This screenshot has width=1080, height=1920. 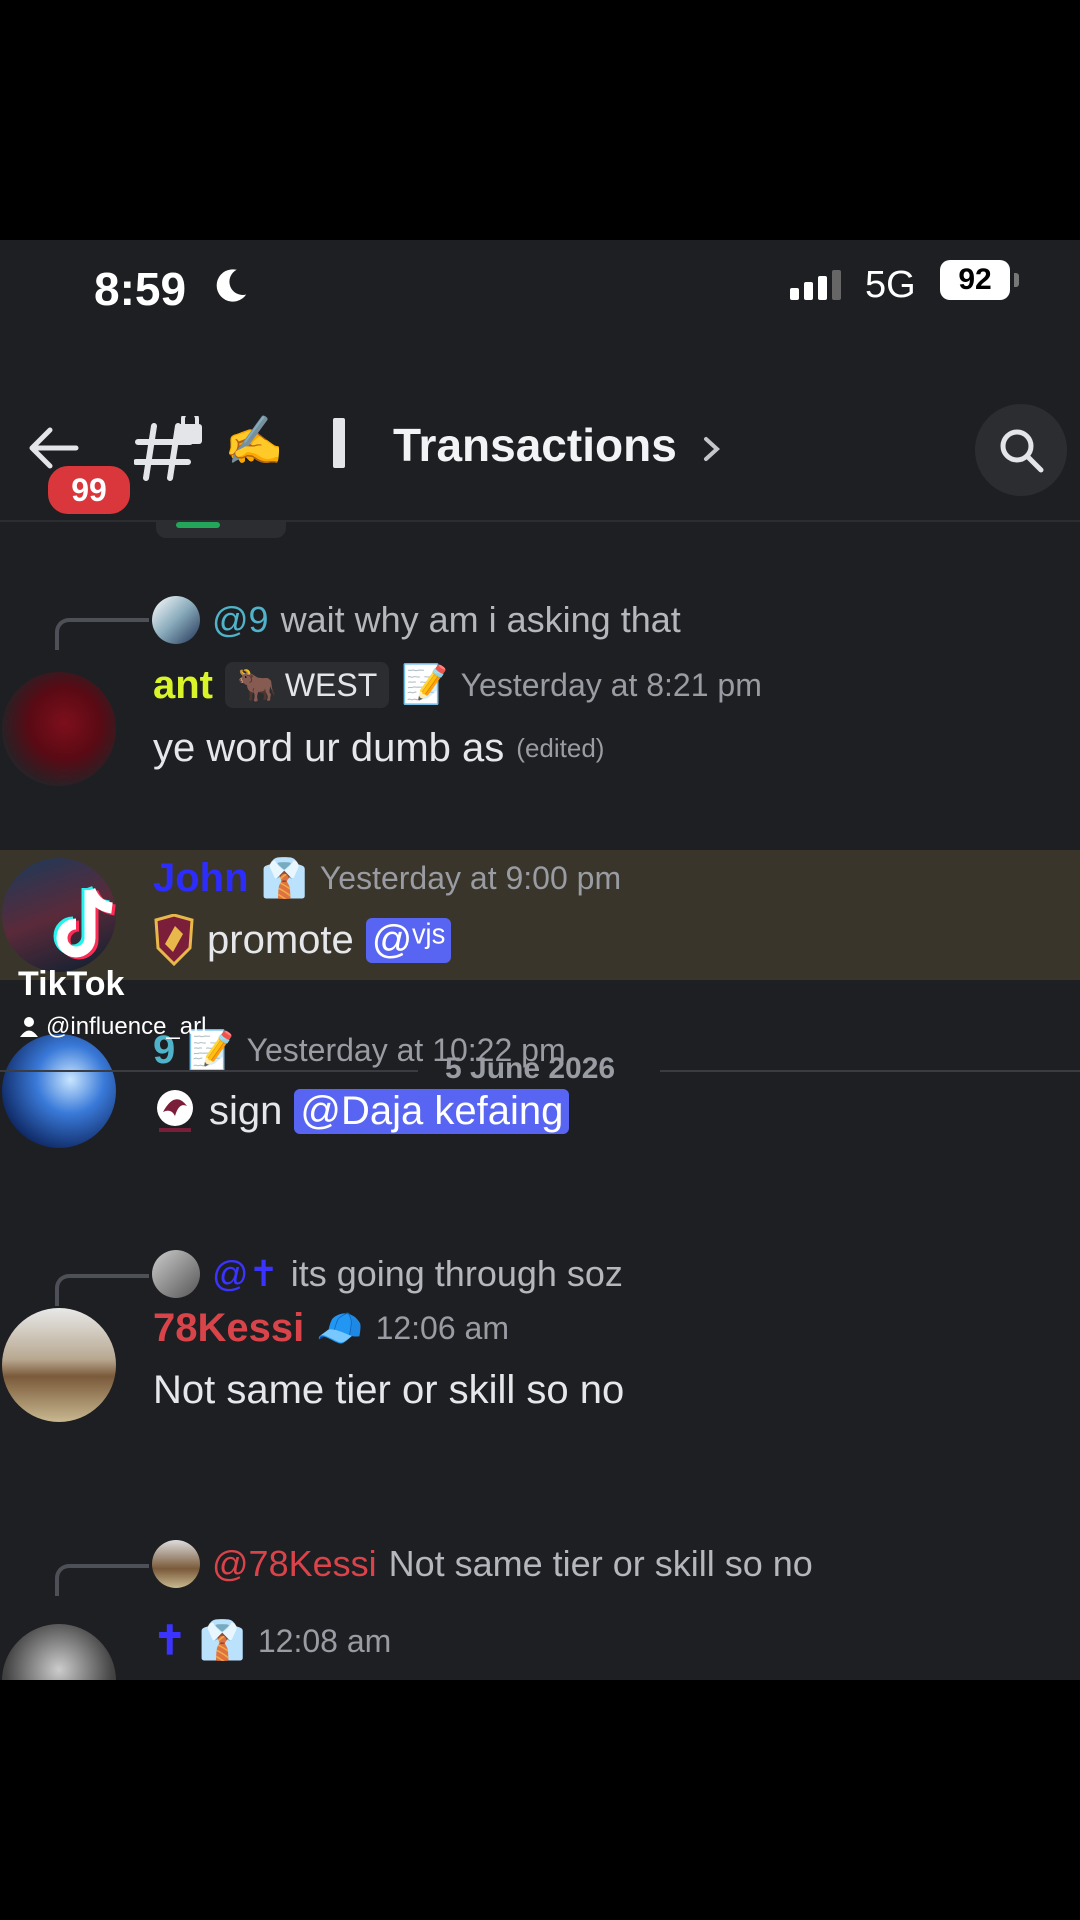 I want to click on moon-icon, so click(x=231, y=285).